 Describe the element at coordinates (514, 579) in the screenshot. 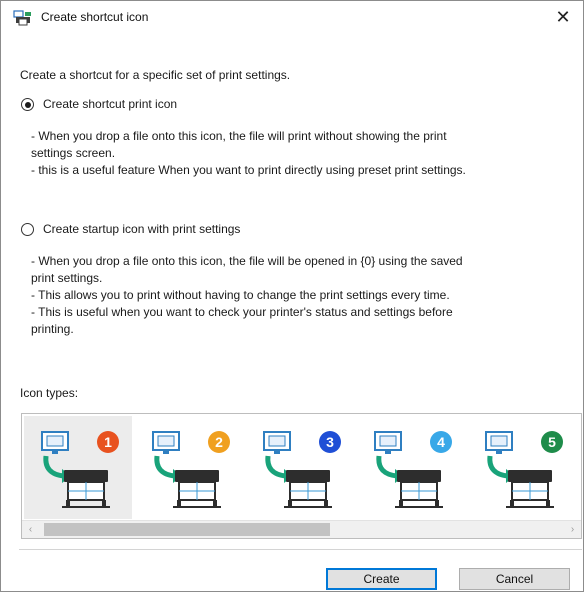

I see `cancel-button: Cancel` at that location.